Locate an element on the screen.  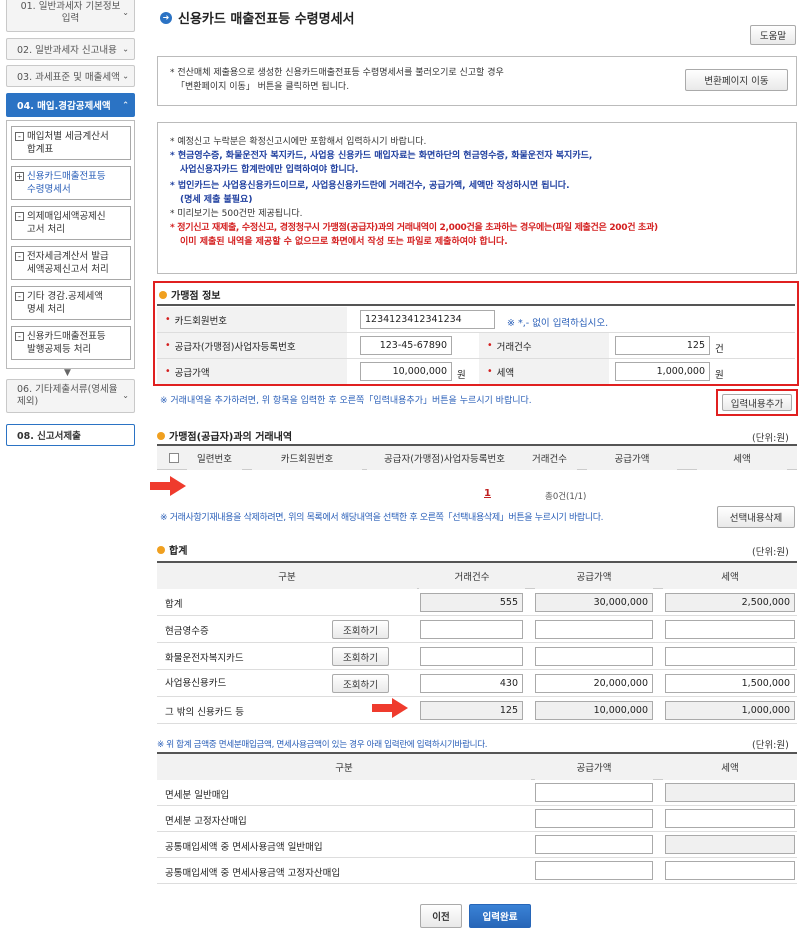
lookup-cargo-card-button: 조회하기 is located at coordinates (360, 656).